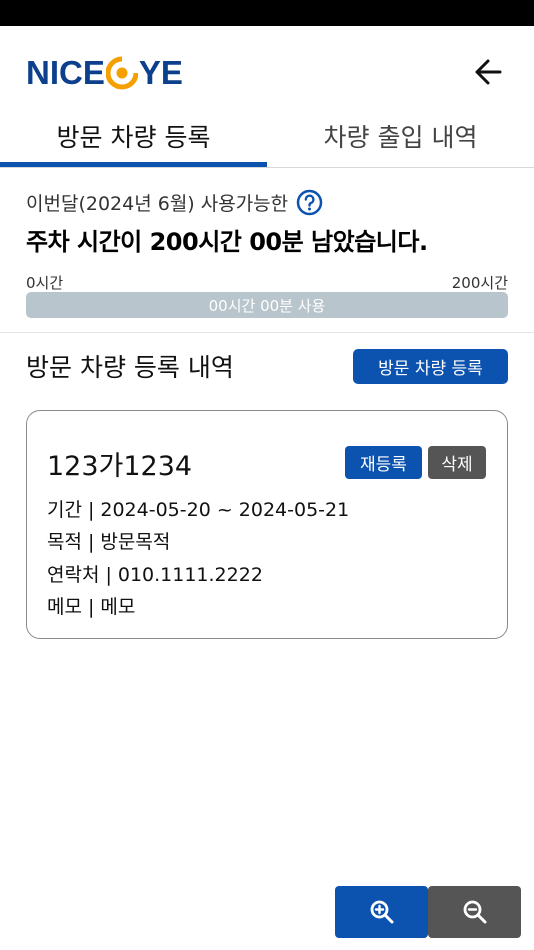 The width and height of the screenshot is (534, 950). I want to click on usage-progress-bar: 00시간 00분 사용, so click(267, 305).